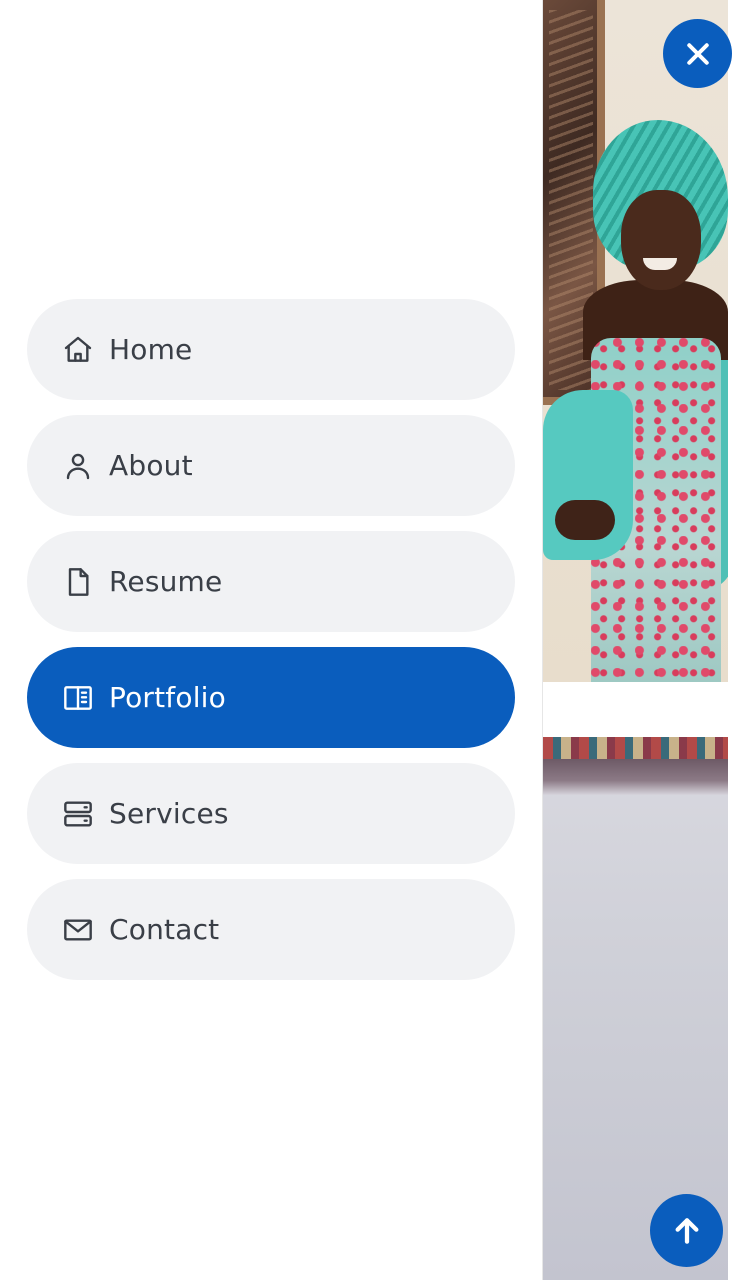 The height and width of the screenshot is (1280, 750). I want to click on nav-label-portfolio: Portfolio, so click(167, 697).